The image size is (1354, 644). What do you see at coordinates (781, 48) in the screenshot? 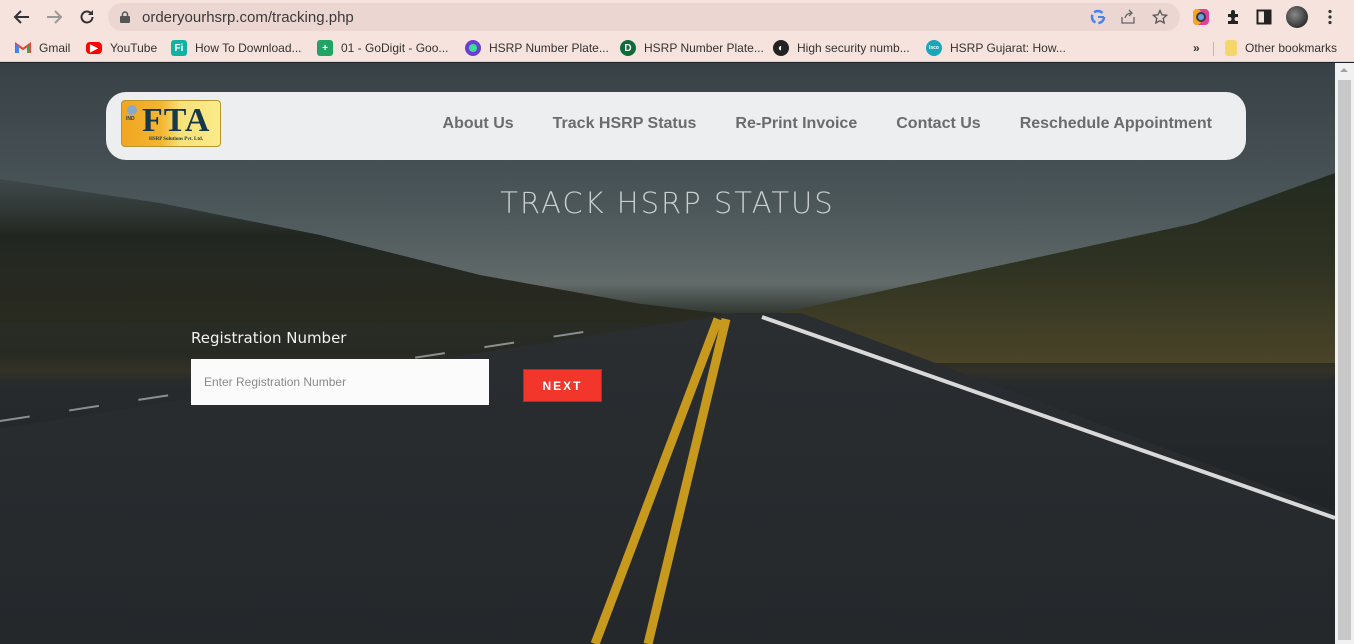
I see `globe-icon: ◐` at bounding box center [781, 48].